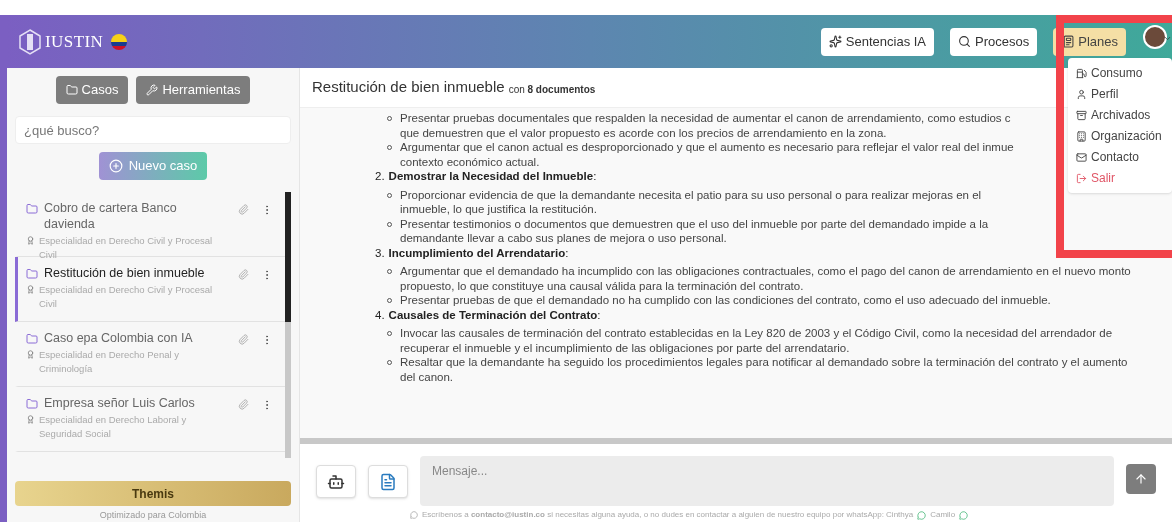 The image size is (1172, 522). What do you see at coordinates (736, 441) in the screenshot?
I see `horizontal-scrollbar` at bounding box center [736, 441].